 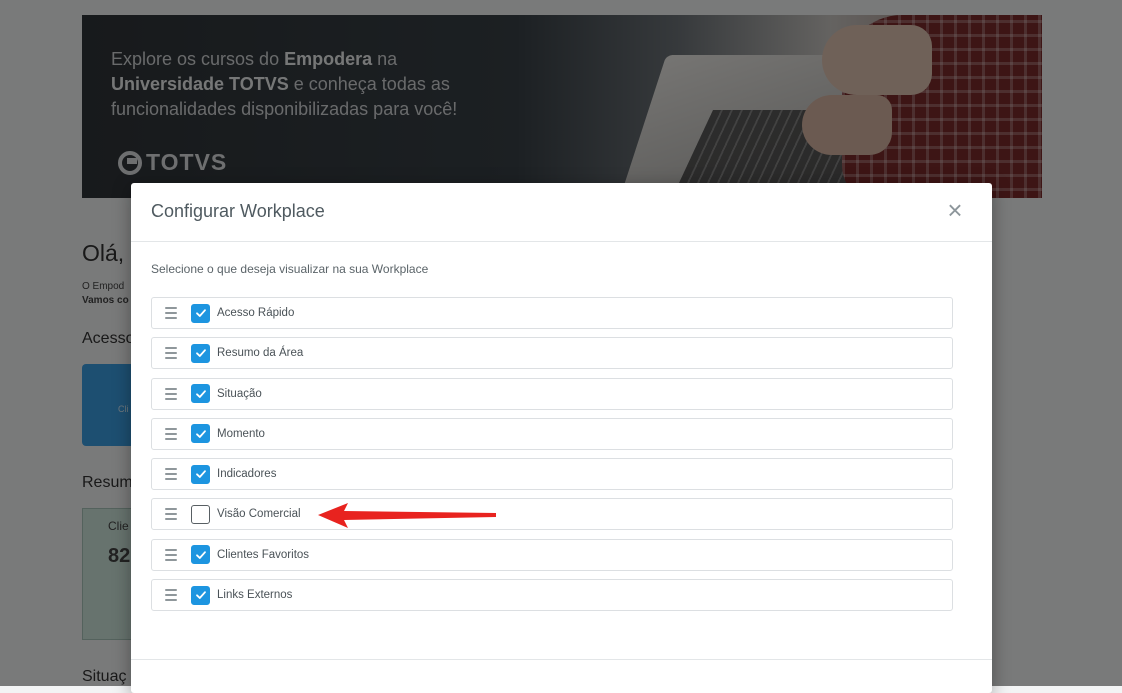 What do you see at coordinates (552, 393) in the screenshot?
I see `workplace-item: Situação` at bounding box center [552, 393].